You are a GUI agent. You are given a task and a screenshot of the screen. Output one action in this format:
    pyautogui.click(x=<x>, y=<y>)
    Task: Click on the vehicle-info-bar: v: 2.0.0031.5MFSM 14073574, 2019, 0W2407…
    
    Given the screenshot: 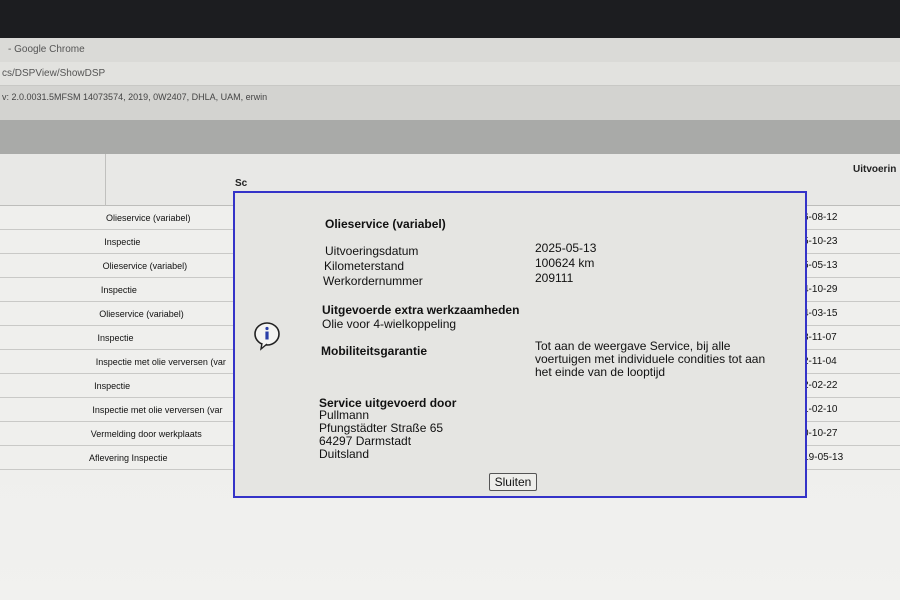 What is the action you would take?
    pyautogui.click(x=450, y=103)
    